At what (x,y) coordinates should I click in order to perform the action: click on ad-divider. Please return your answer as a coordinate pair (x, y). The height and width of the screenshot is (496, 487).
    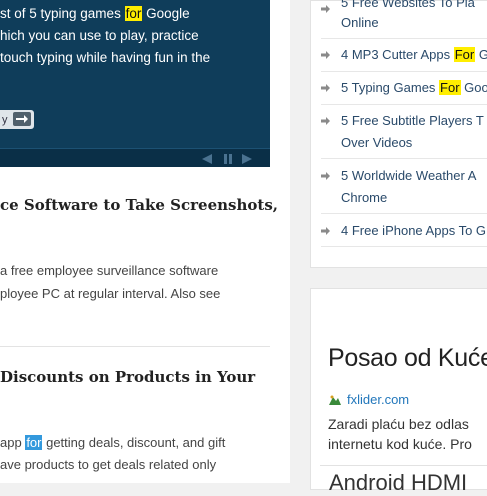
    Looking at the image, I should click on (403, 465).